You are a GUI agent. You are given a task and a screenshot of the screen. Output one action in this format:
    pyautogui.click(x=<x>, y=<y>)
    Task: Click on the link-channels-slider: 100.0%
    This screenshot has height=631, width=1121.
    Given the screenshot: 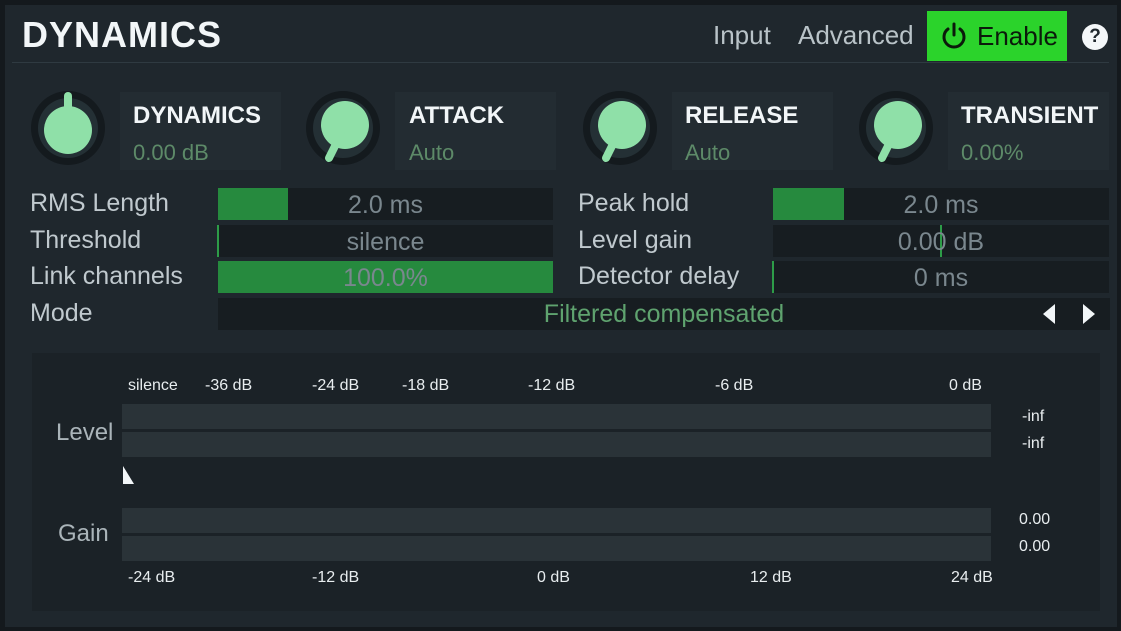 What is the action you would take?
    pyautogui.click(x=385, y=277)
    